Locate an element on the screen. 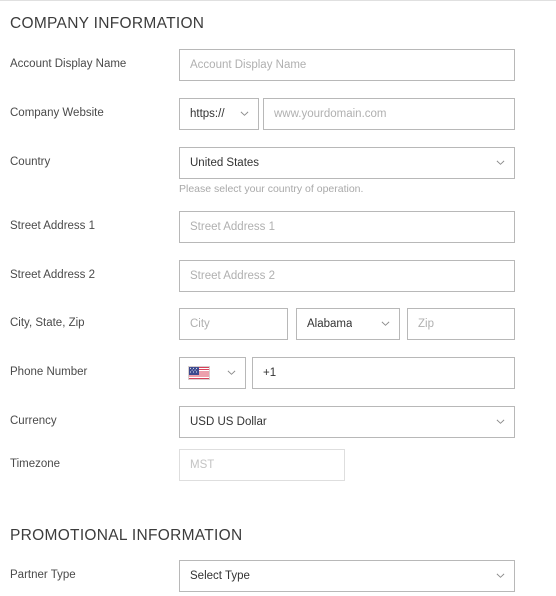 This screenshot has width=556, height=596. company-website-protocol-select: https:// is located at coordinates (219, 114).